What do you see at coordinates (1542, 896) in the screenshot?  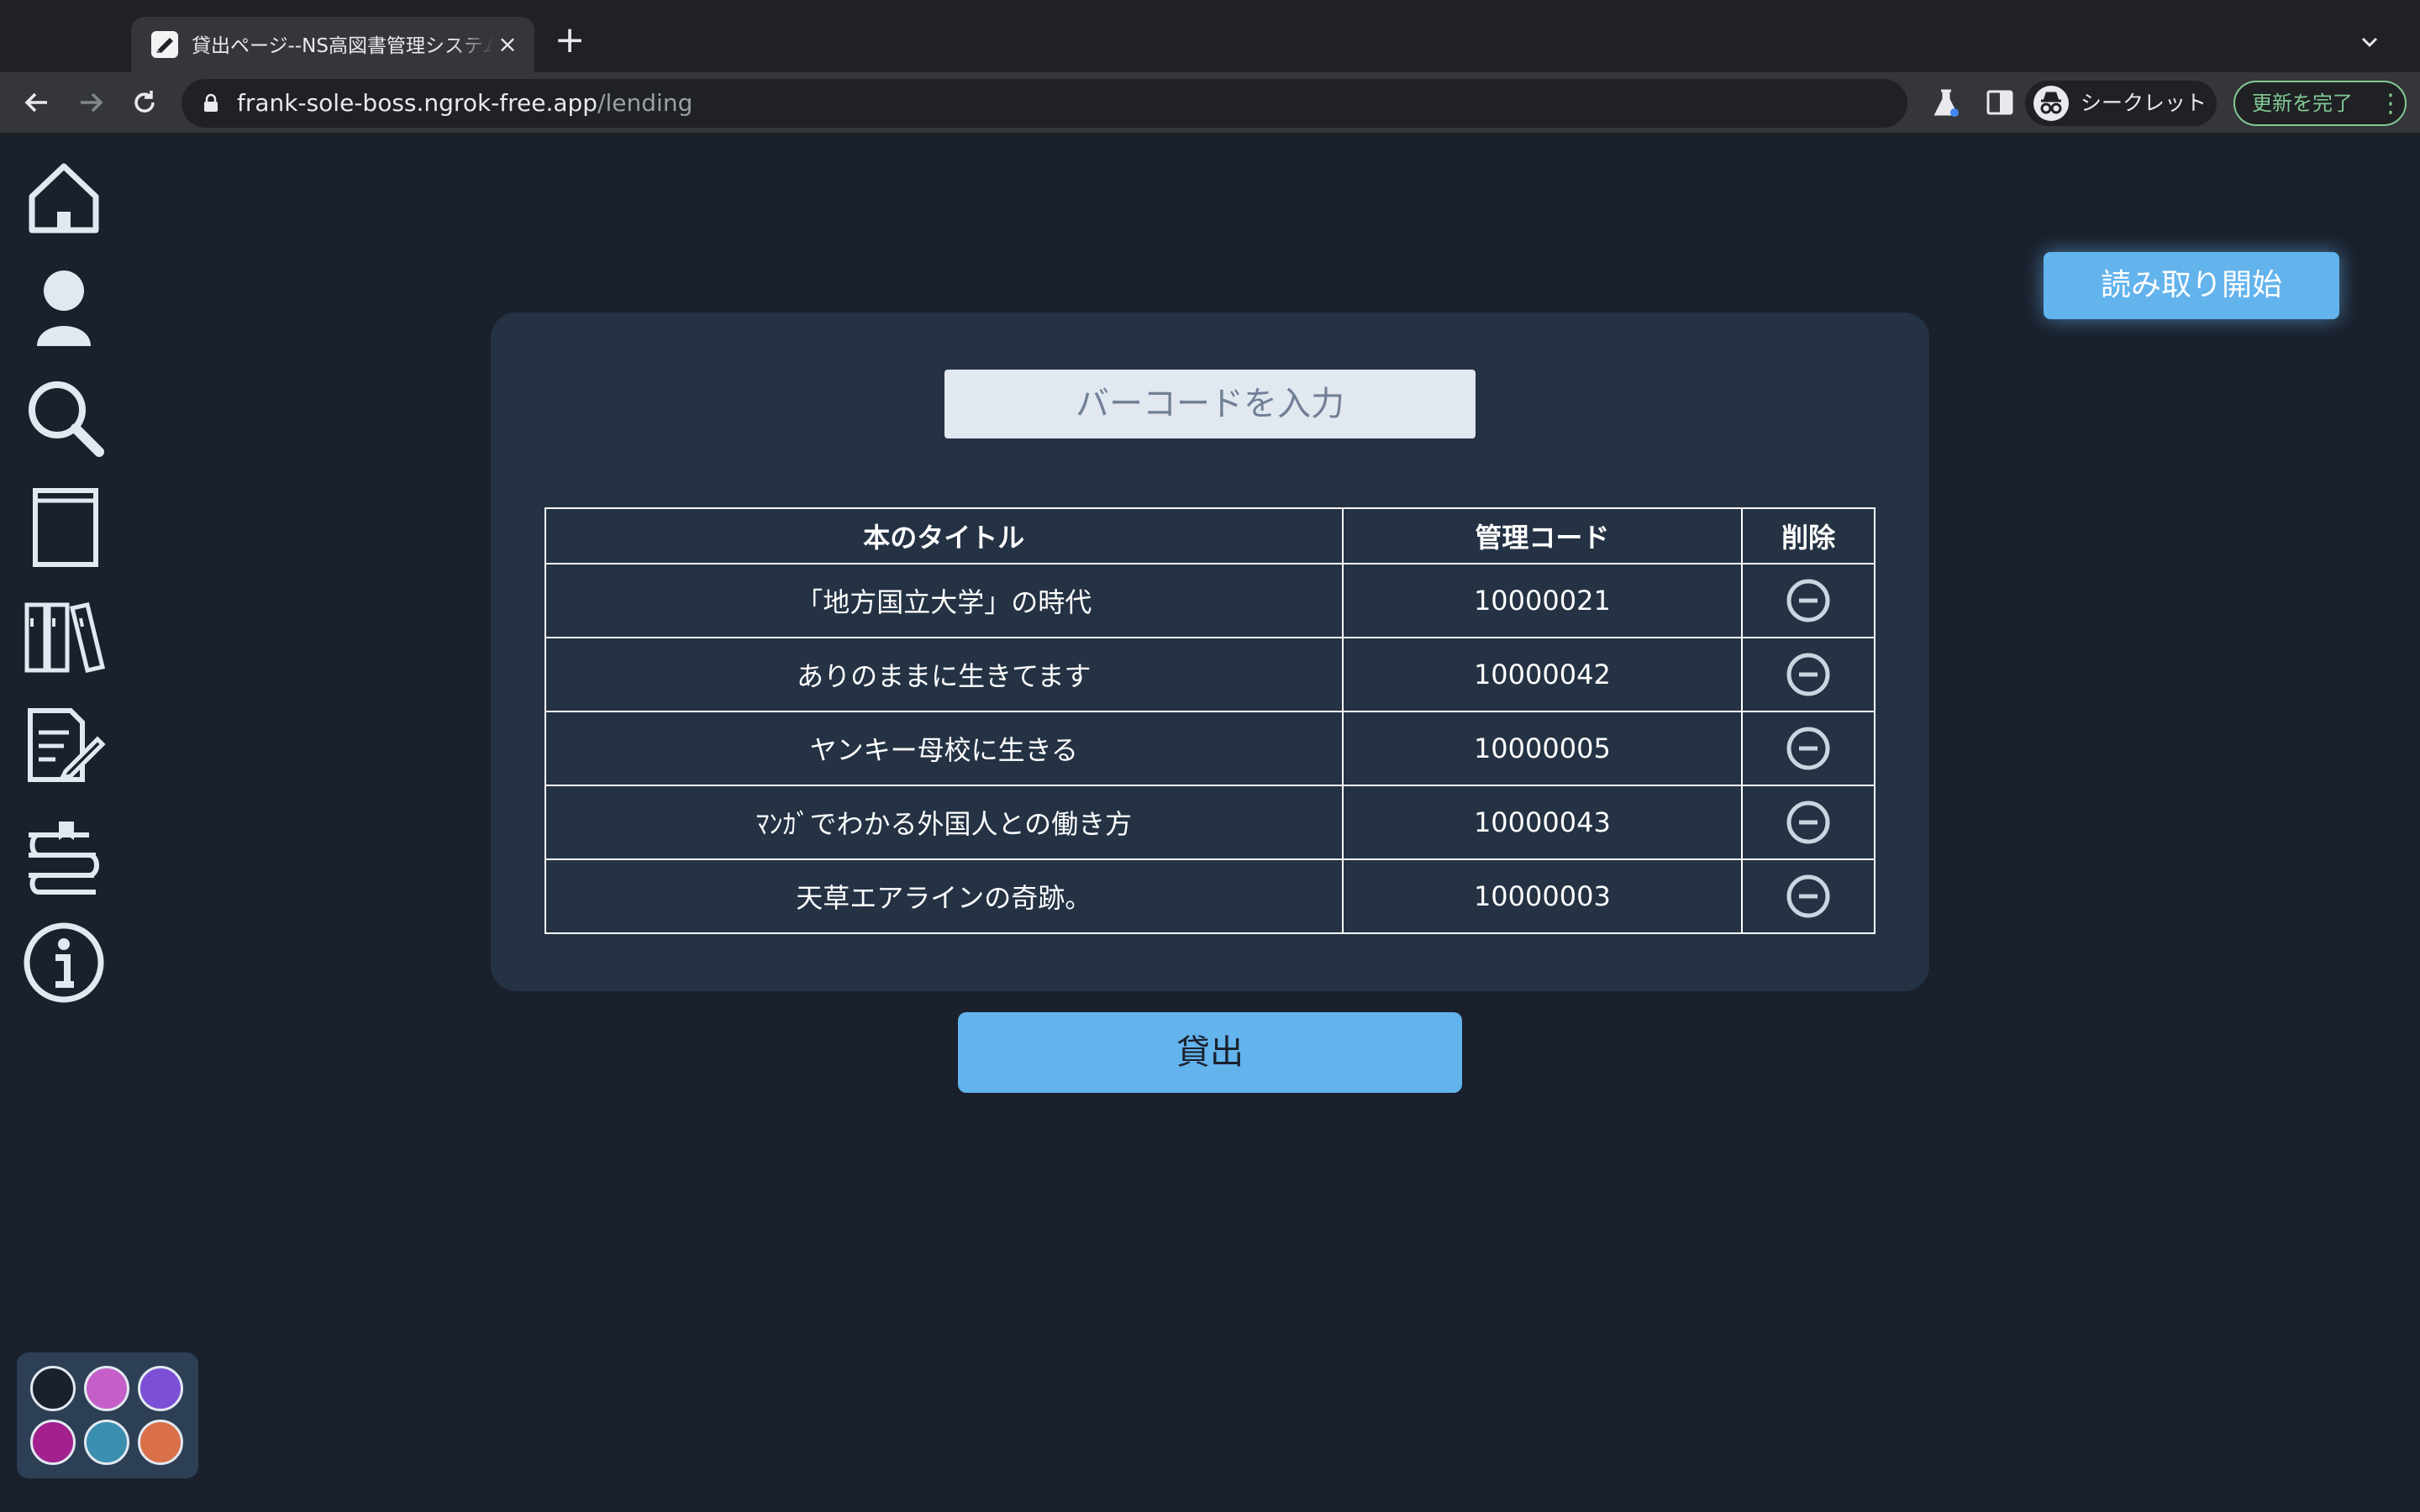 I see `book-code-cell: 10000003` at bounding box center [1542, 896].